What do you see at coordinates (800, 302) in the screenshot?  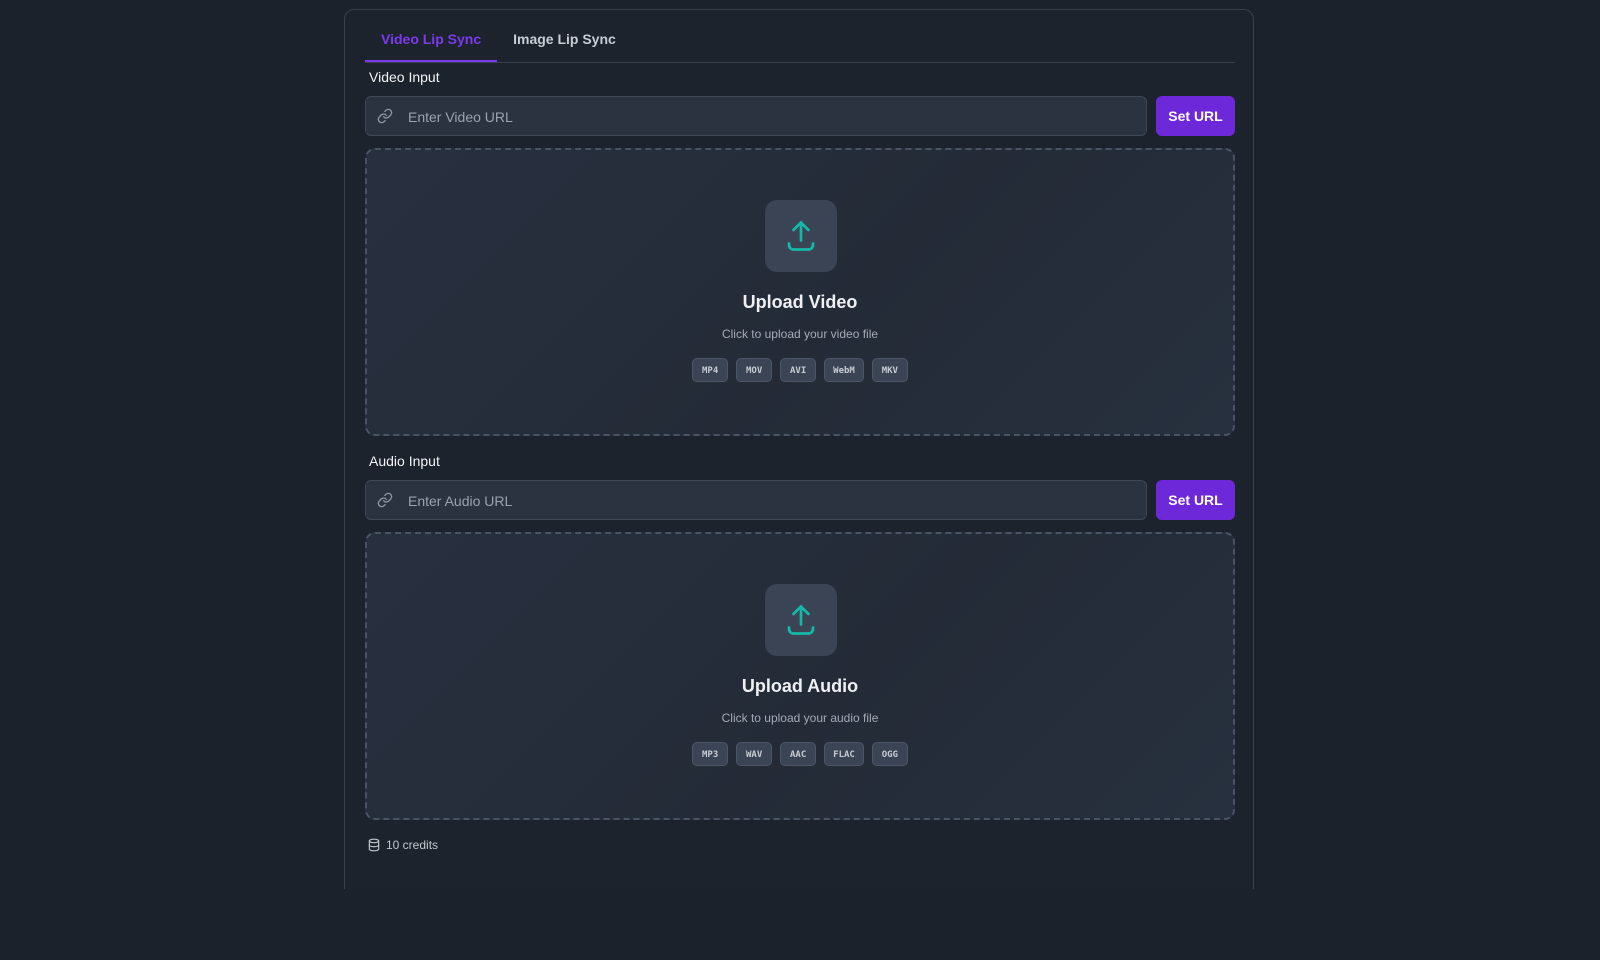 I see `video-upload-title: Upload Video` at bounding box center [800, 302].